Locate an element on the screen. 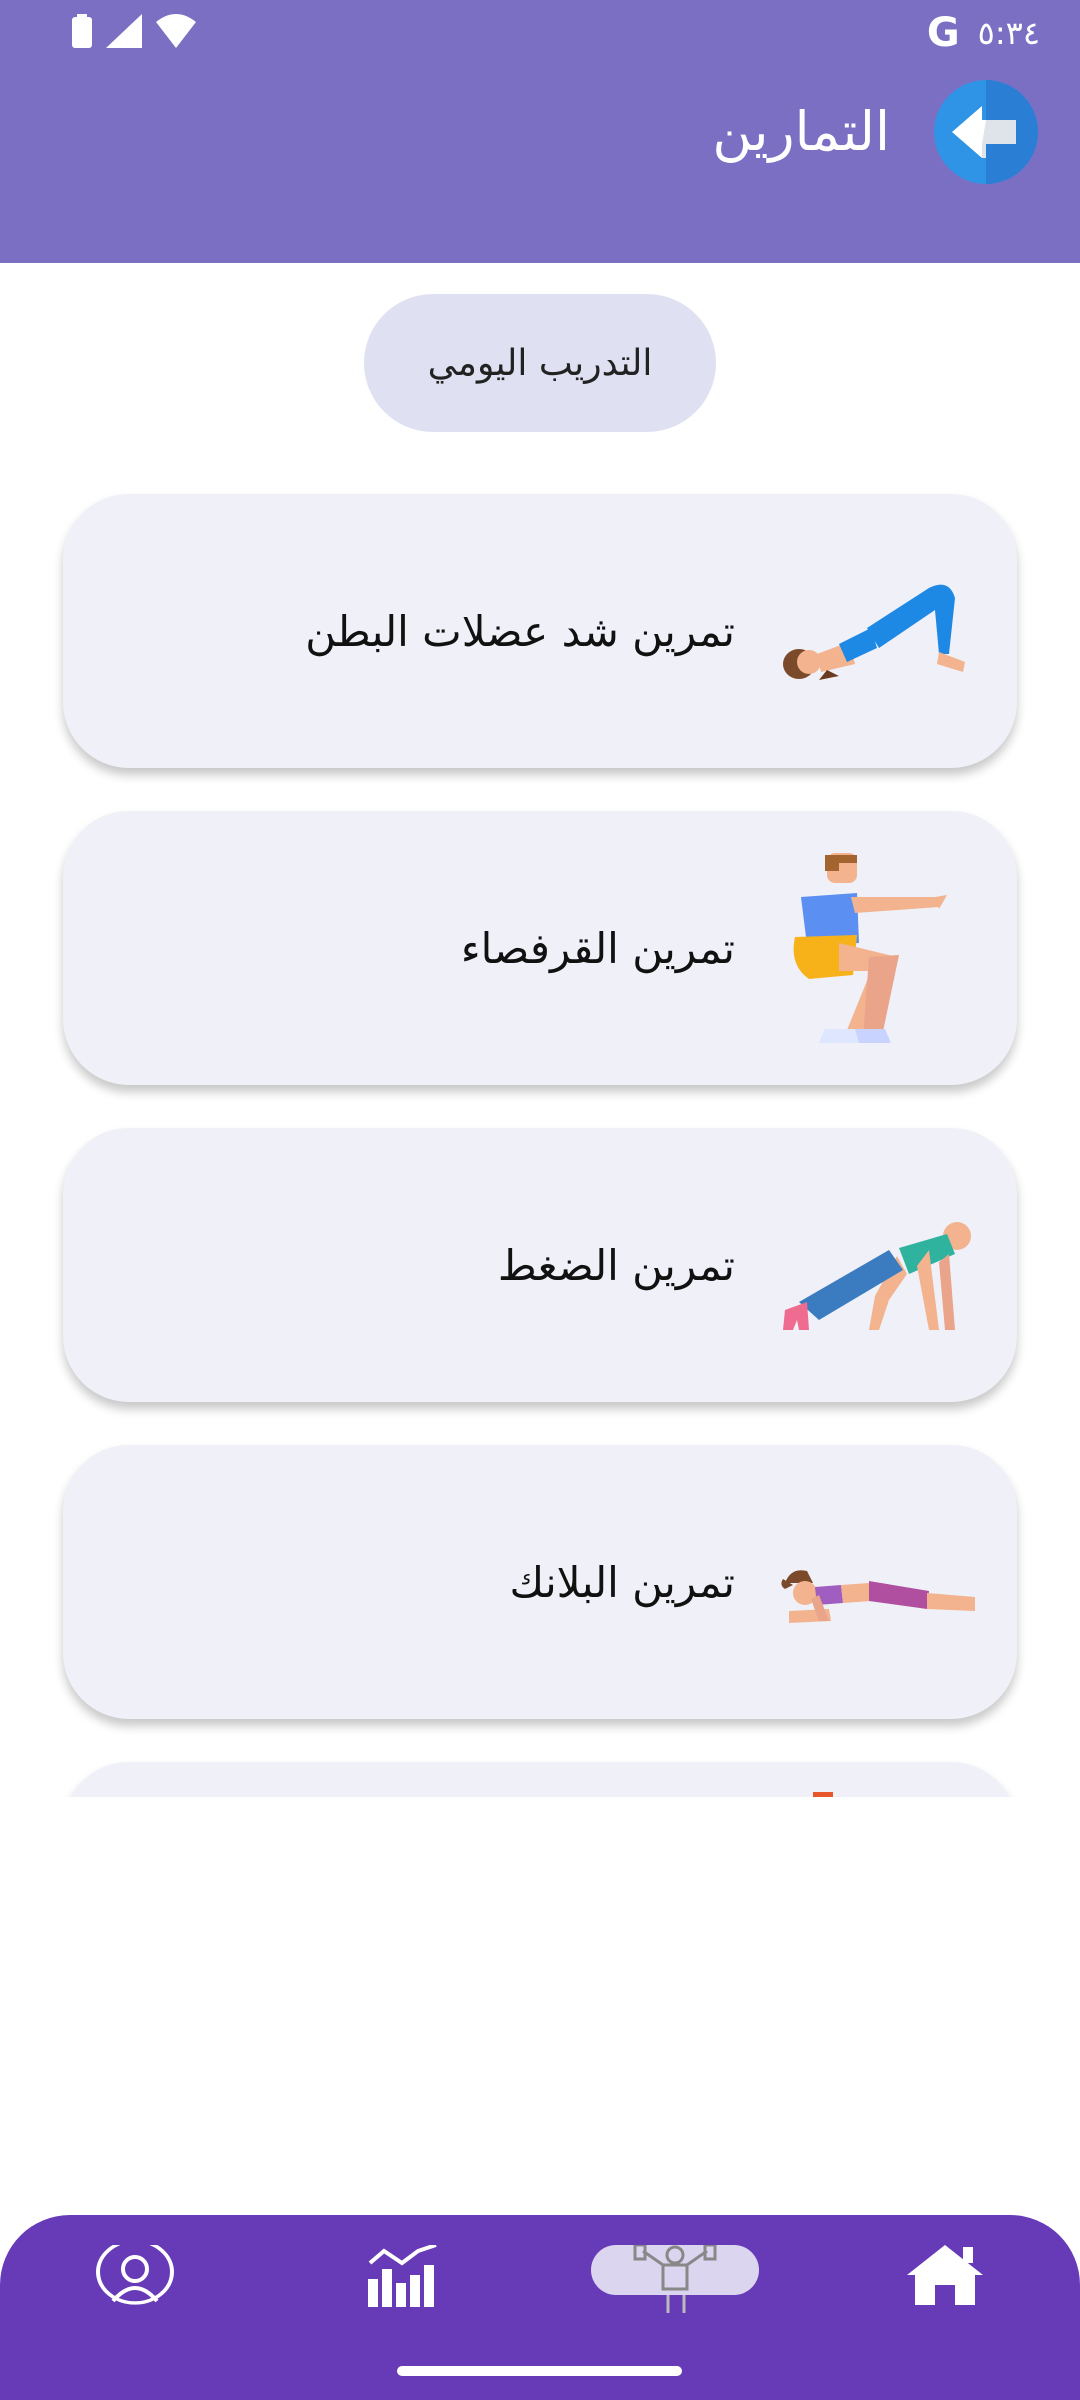  exercise-card-squat: تمرين القرفصاء is located at coordinates (540, 948).